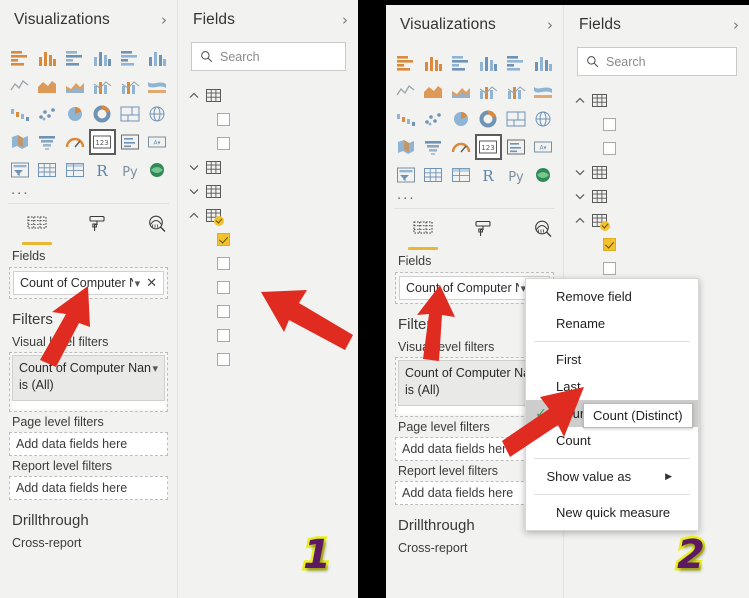 Image resolution: width=749 pixels, height=598 pixels. What do you see at coordinates (612, 359) in the screenshot?
I see `menu-item-first: First` at bounding box center [612, 359].